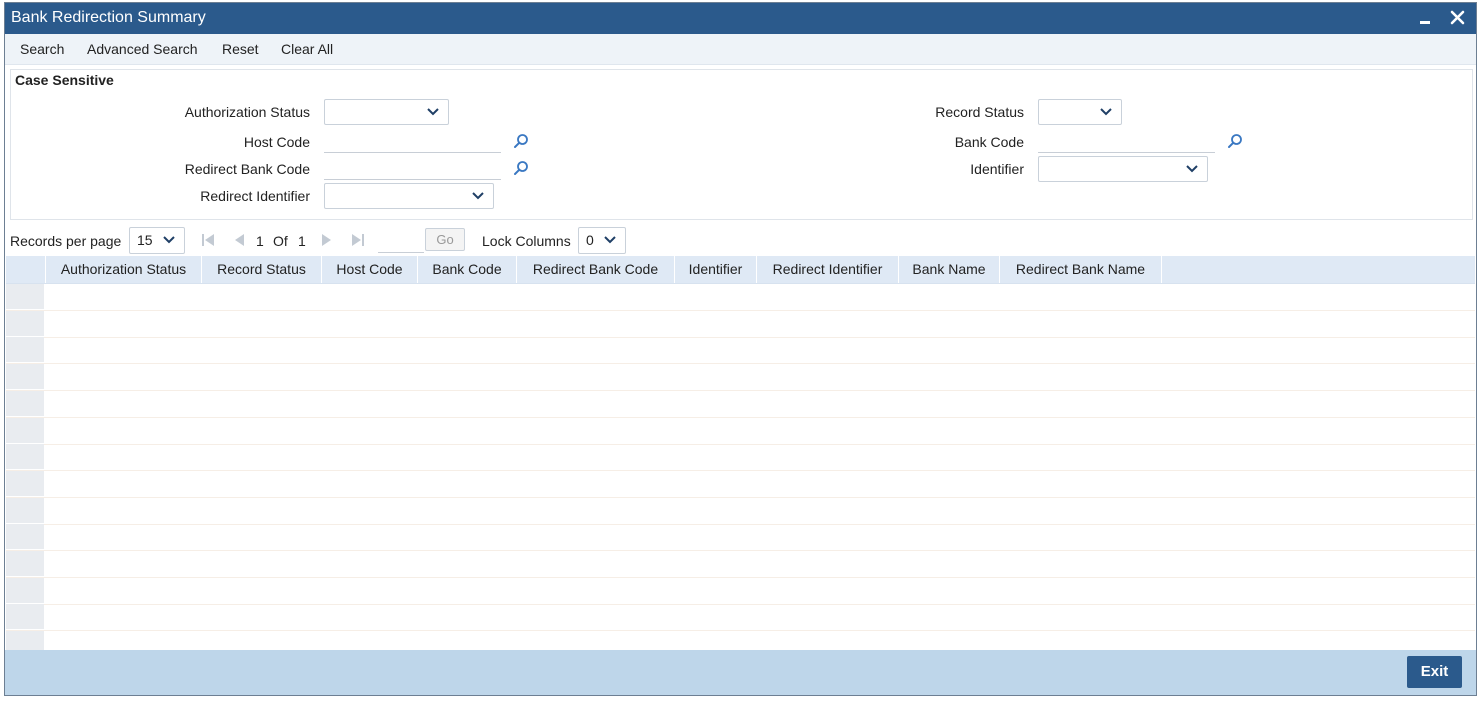 Image resolution: width=1481 pixels, height=701 pixels. Describe the element at coordinates (412, 168) in the screenshot. I see `redirect-bank-code-input` at that location.